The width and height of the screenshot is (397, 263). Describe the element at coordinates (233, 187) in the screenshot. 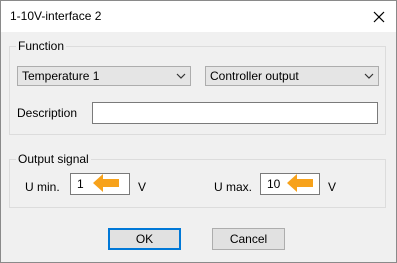

I see `umax-label: U max.` at that location.